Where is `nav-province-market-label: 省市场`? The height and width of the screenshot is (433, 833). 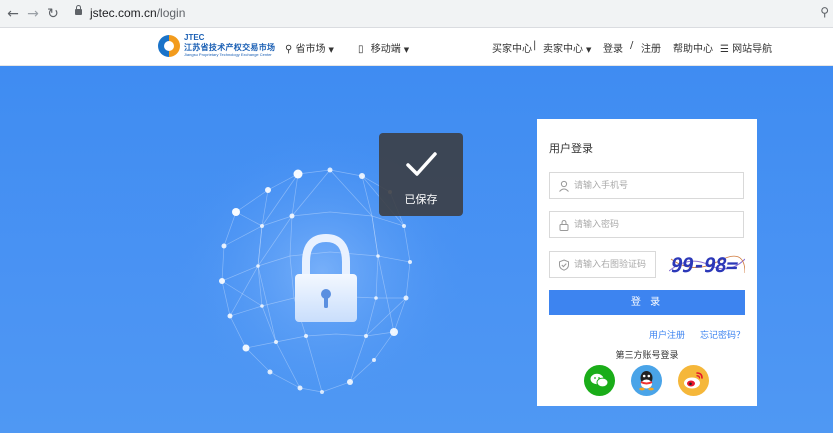 nav-province-market-label: 省市场 is located at coordinates (310, 49).